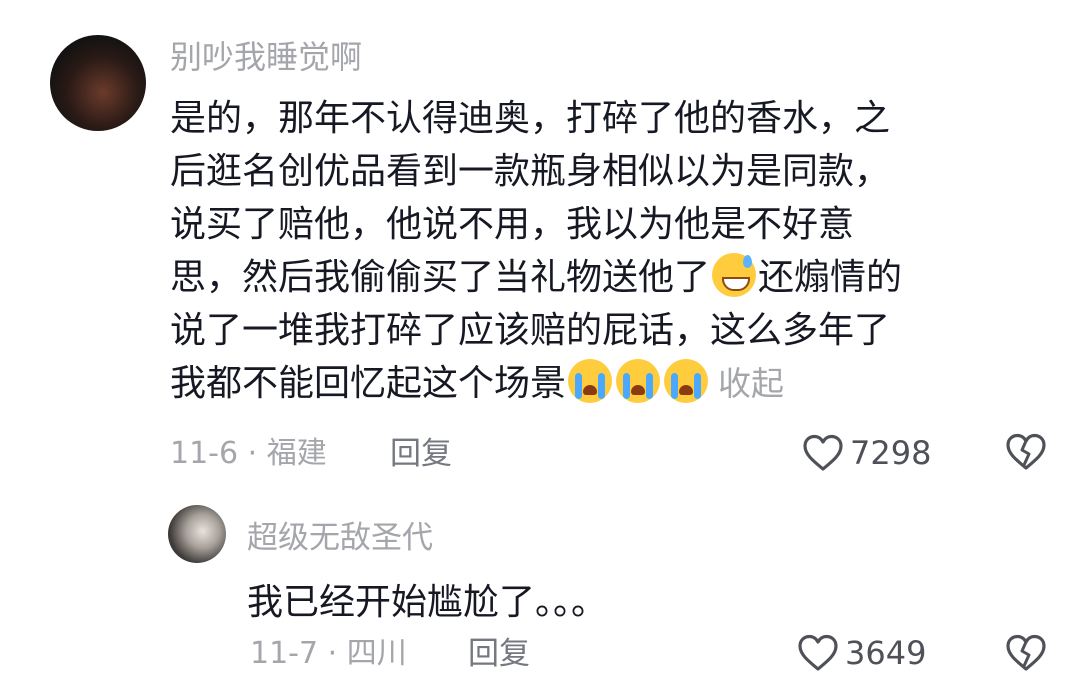 The width and height of the screenshot is (1080, 699). I want to click on comment-line: 说买了赔他，他说不用，我以为他是不好意, so click(512, 224).